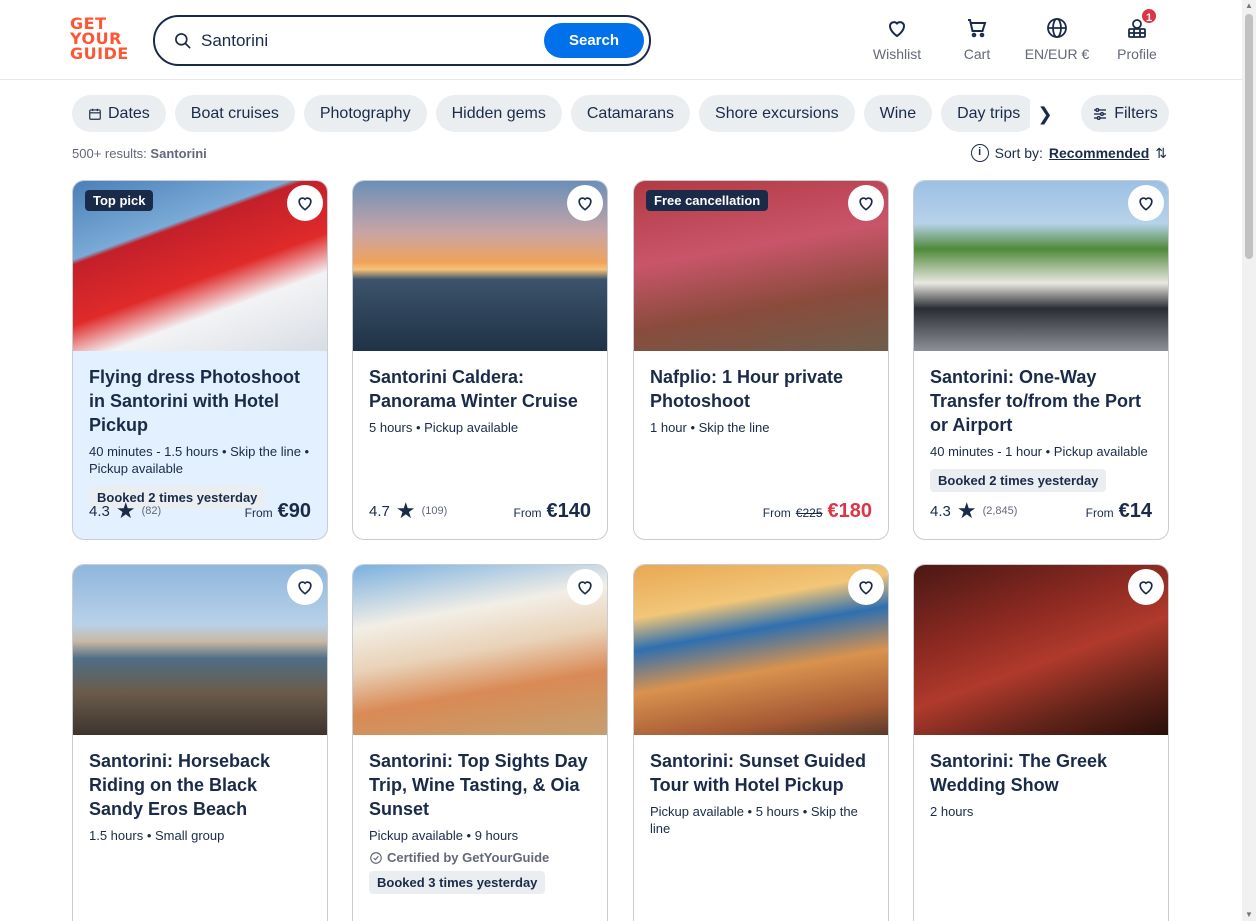  I want to click on cart-label: Cart, so click(977, 54).